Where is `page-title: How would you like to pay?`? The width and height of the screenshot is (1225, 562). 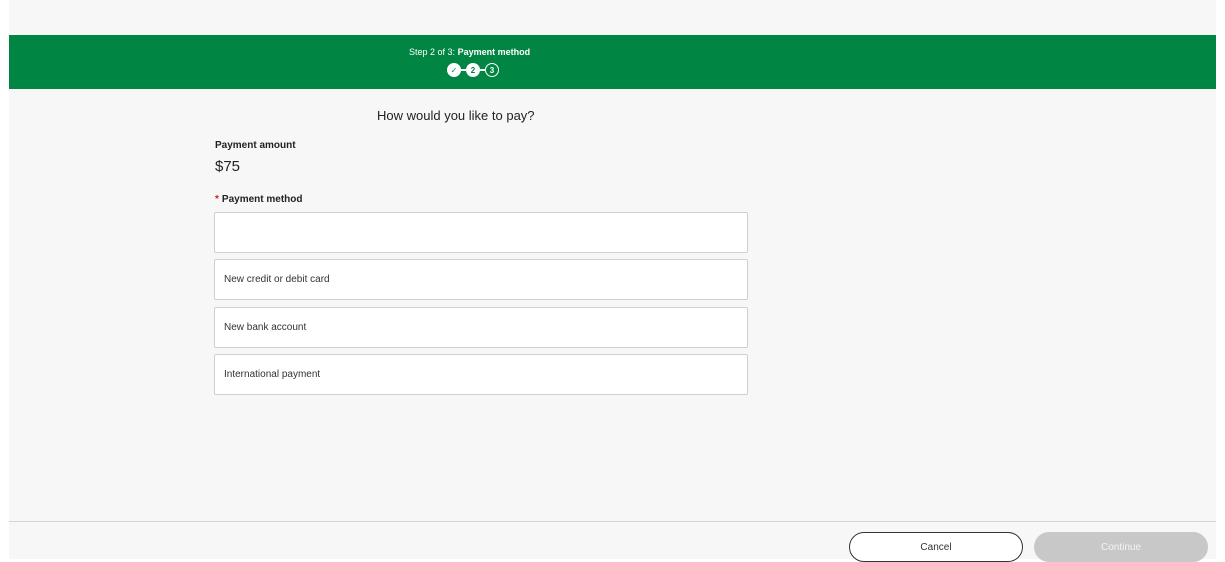 page-title: How would you like to pay? is located at coordinates (456, 115).